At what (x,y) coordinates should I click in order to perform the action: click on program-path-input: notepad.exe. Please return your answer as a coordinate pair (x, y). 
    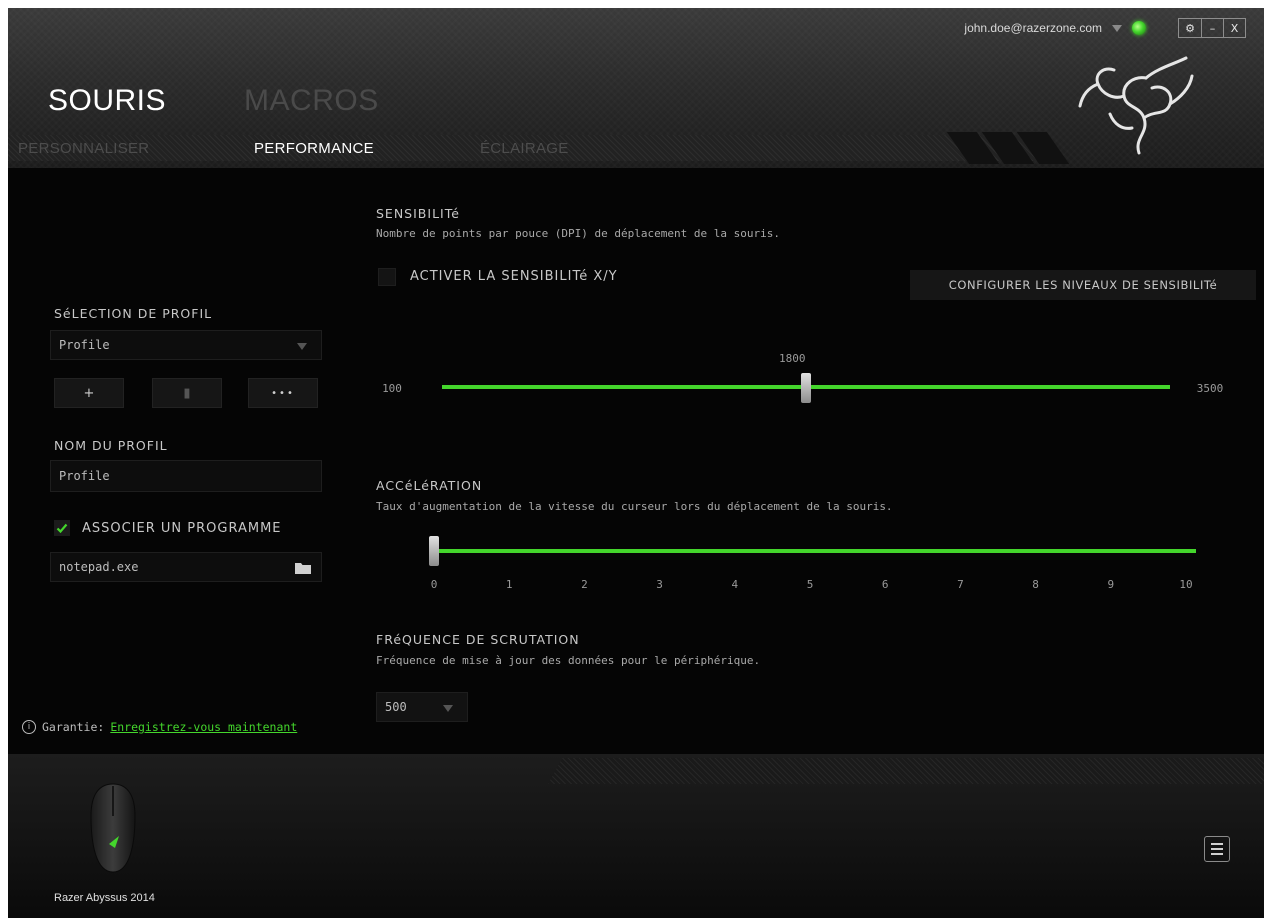
    Looking at the image, I should click on (186, 567).